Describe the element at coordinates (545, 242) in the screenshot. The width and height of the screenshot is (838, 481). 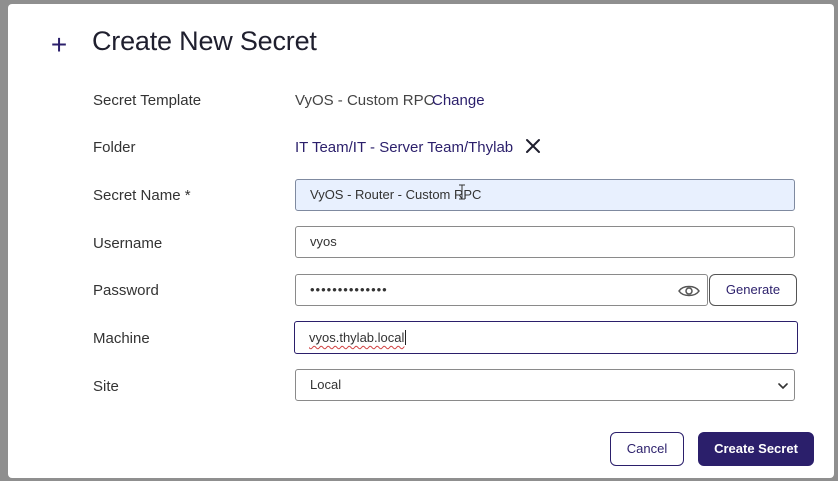
I see `username-input: vyos` at that location.